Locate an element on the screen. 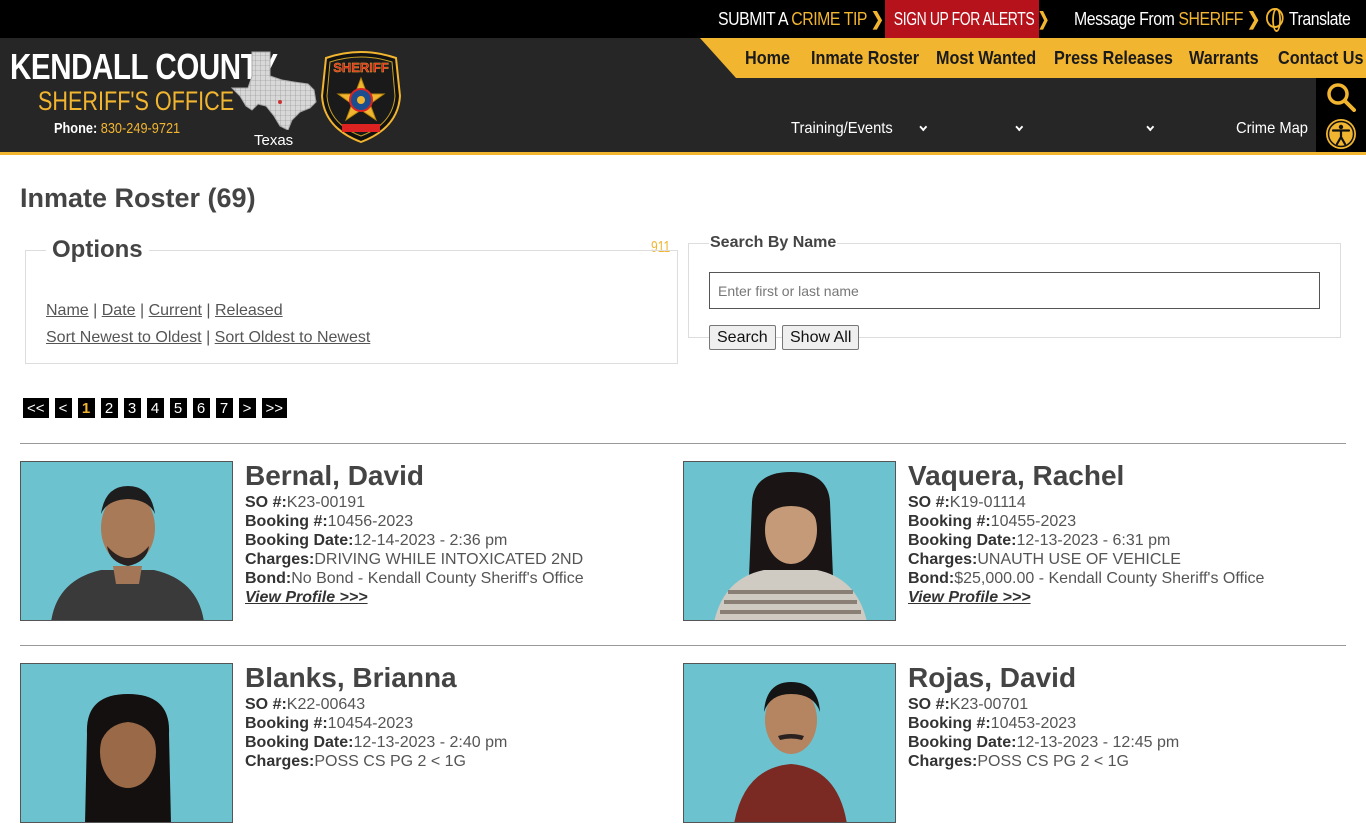  globe-icon is located at coordinates (1275, 20).